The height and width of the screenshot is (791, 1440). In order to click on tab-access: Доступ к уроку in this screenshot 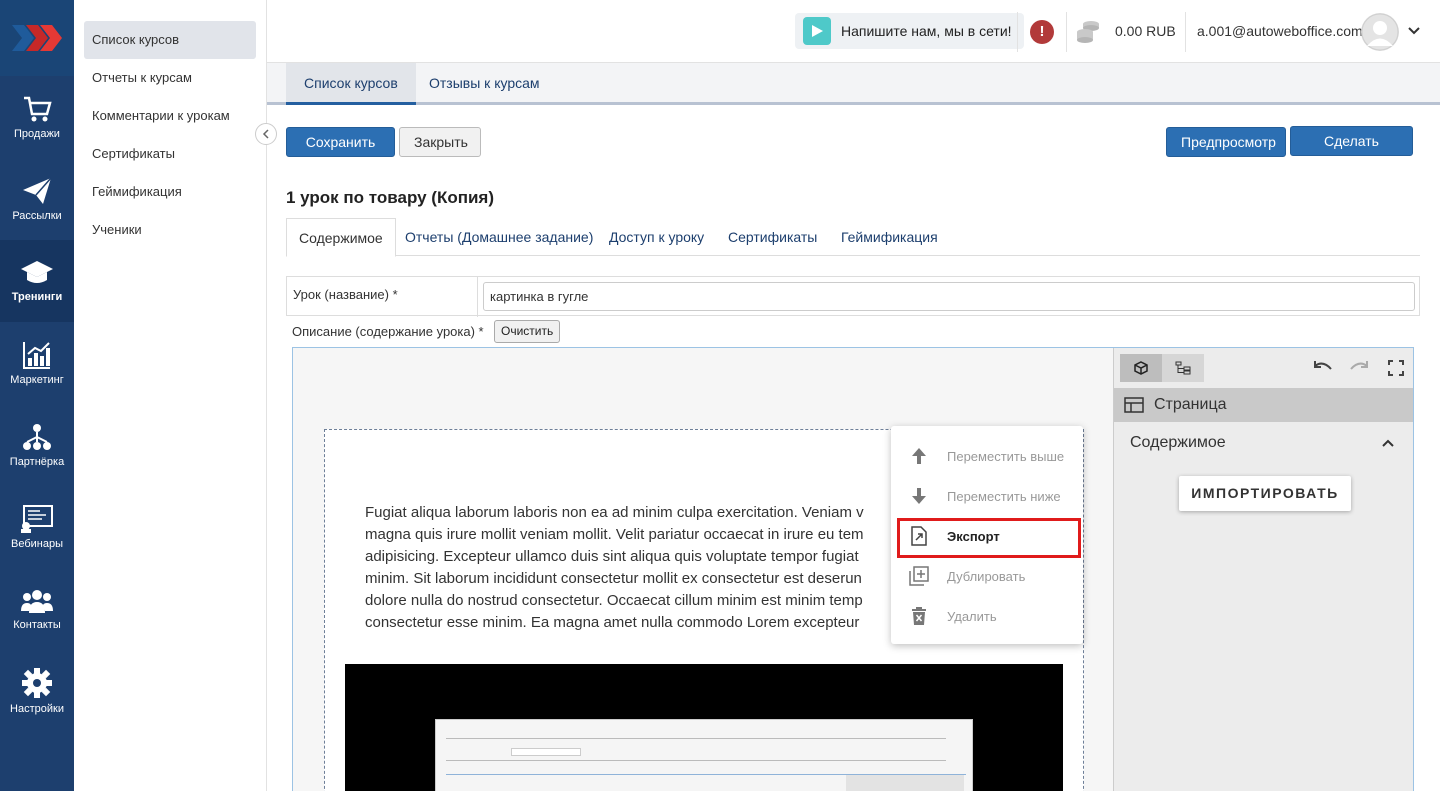, I will do `click(656, 237)`.